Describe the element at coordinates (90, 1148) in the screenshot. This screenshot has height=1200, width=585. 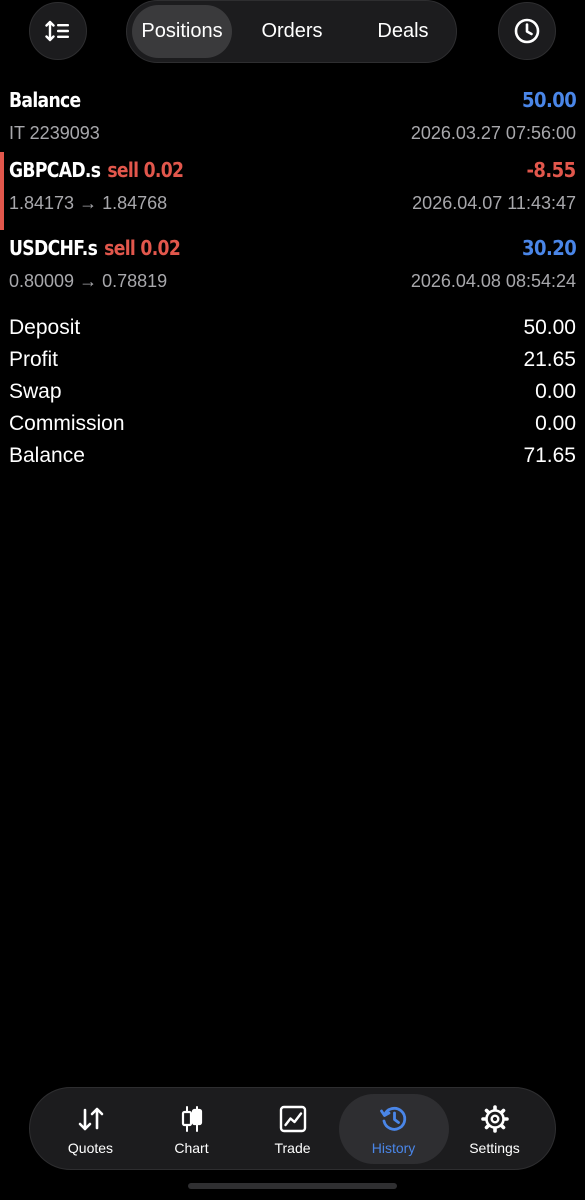
I see `nav-label: Quotes` at that location.